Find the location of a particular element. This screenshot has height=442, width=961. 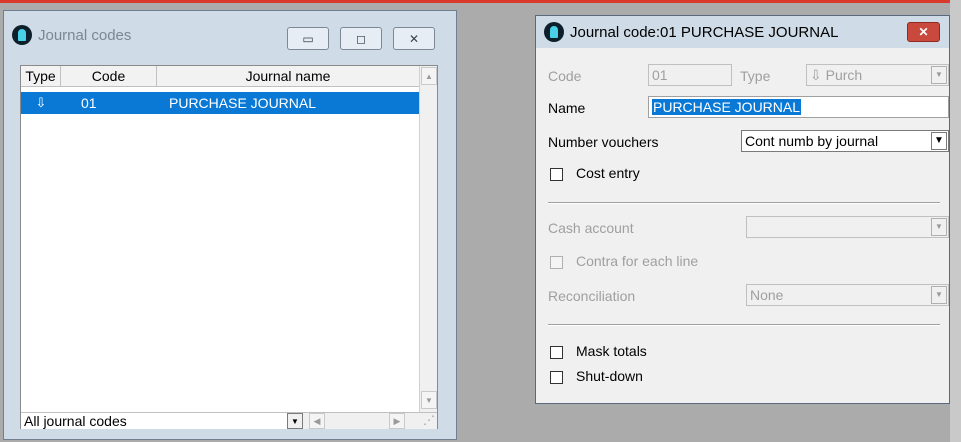

cost-entry-checkbox is located at coordinates (556, 174).